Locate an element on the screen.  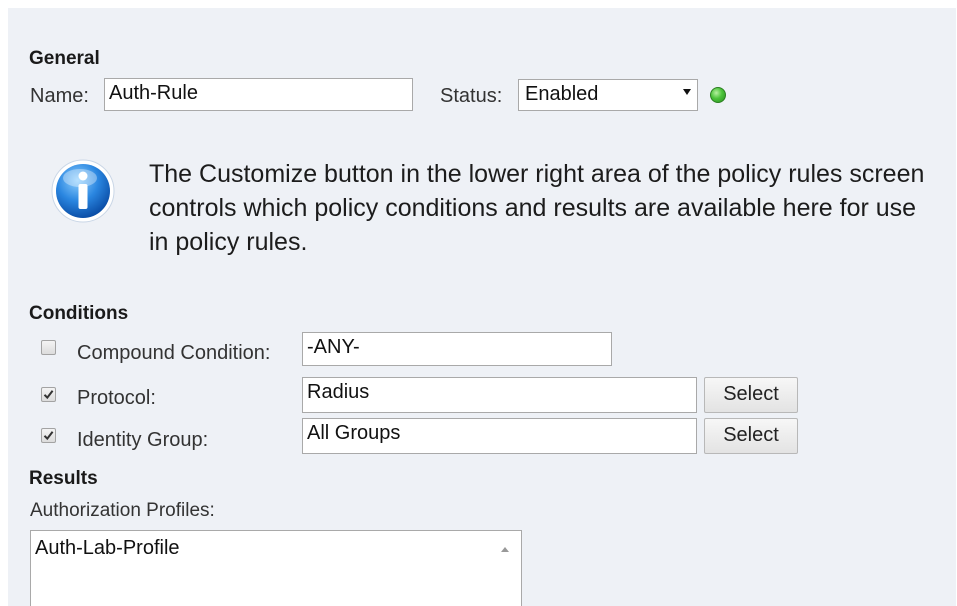
protocol-checkbox is located at coordinates (48, 394).